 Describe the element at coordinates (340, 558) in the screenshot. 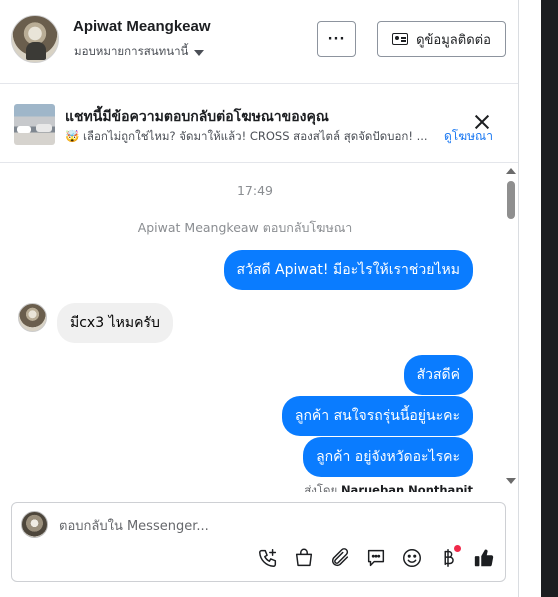

I see `paperclip-icon` at that location.